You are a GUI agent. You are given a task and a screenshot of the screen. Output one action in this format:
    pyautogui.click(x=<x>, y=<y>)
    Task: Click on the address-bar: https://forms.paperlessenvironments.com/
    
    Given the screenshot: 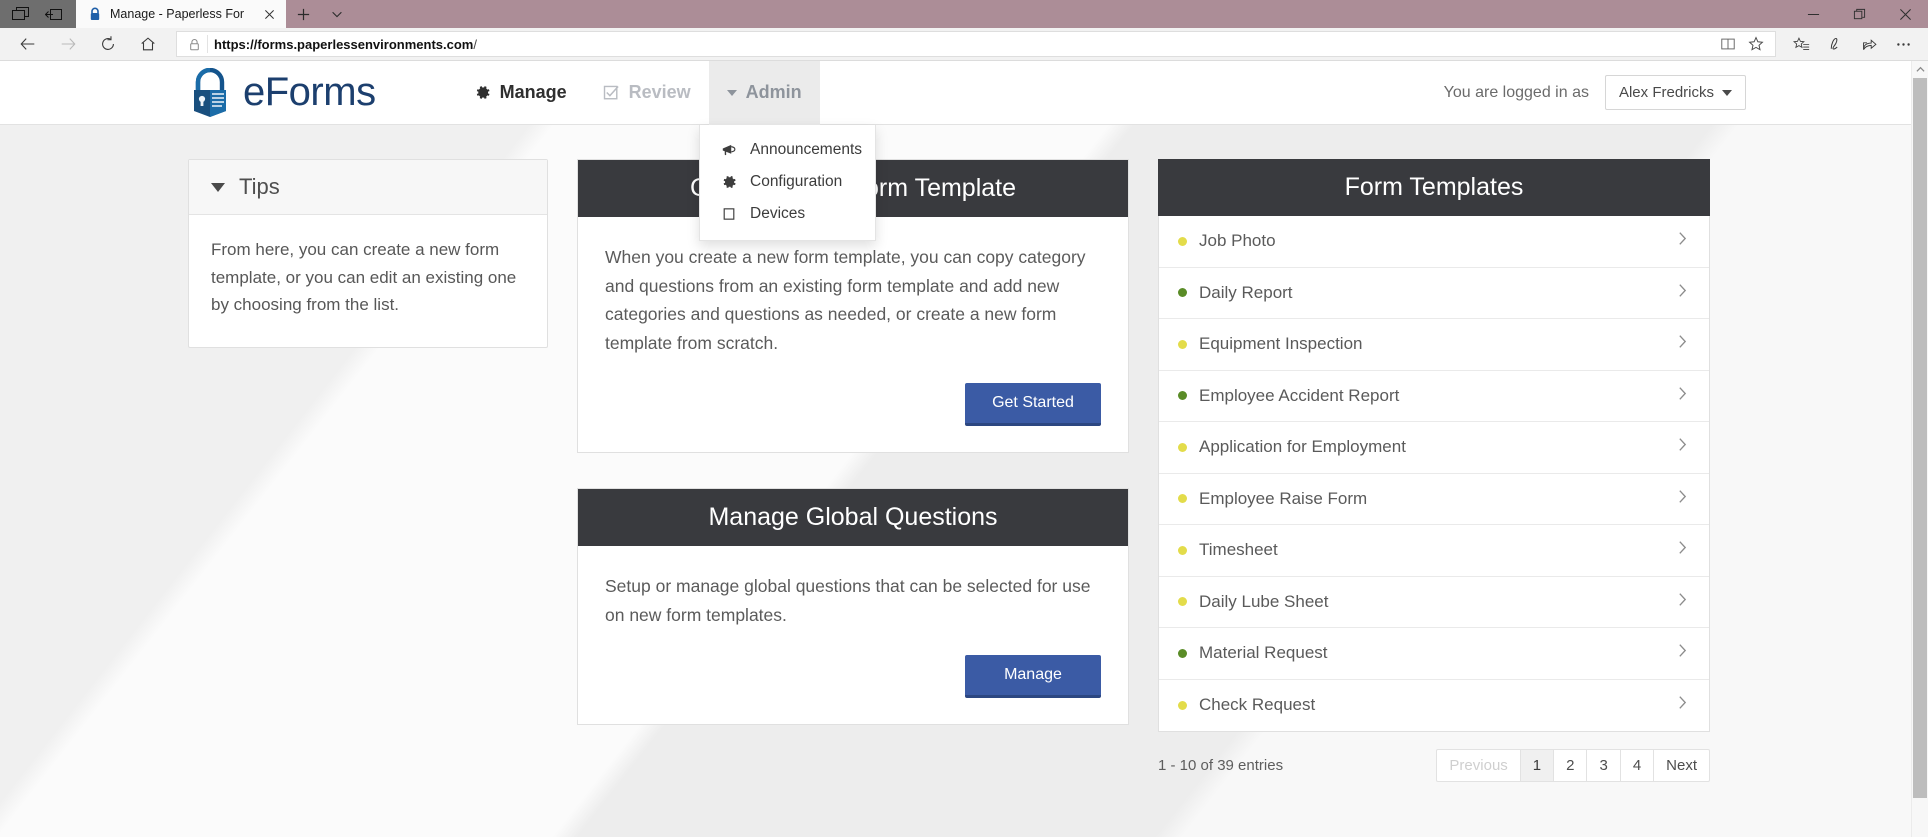 What is the action you would take?
    pyautogui.click(x=976, y=44)
    